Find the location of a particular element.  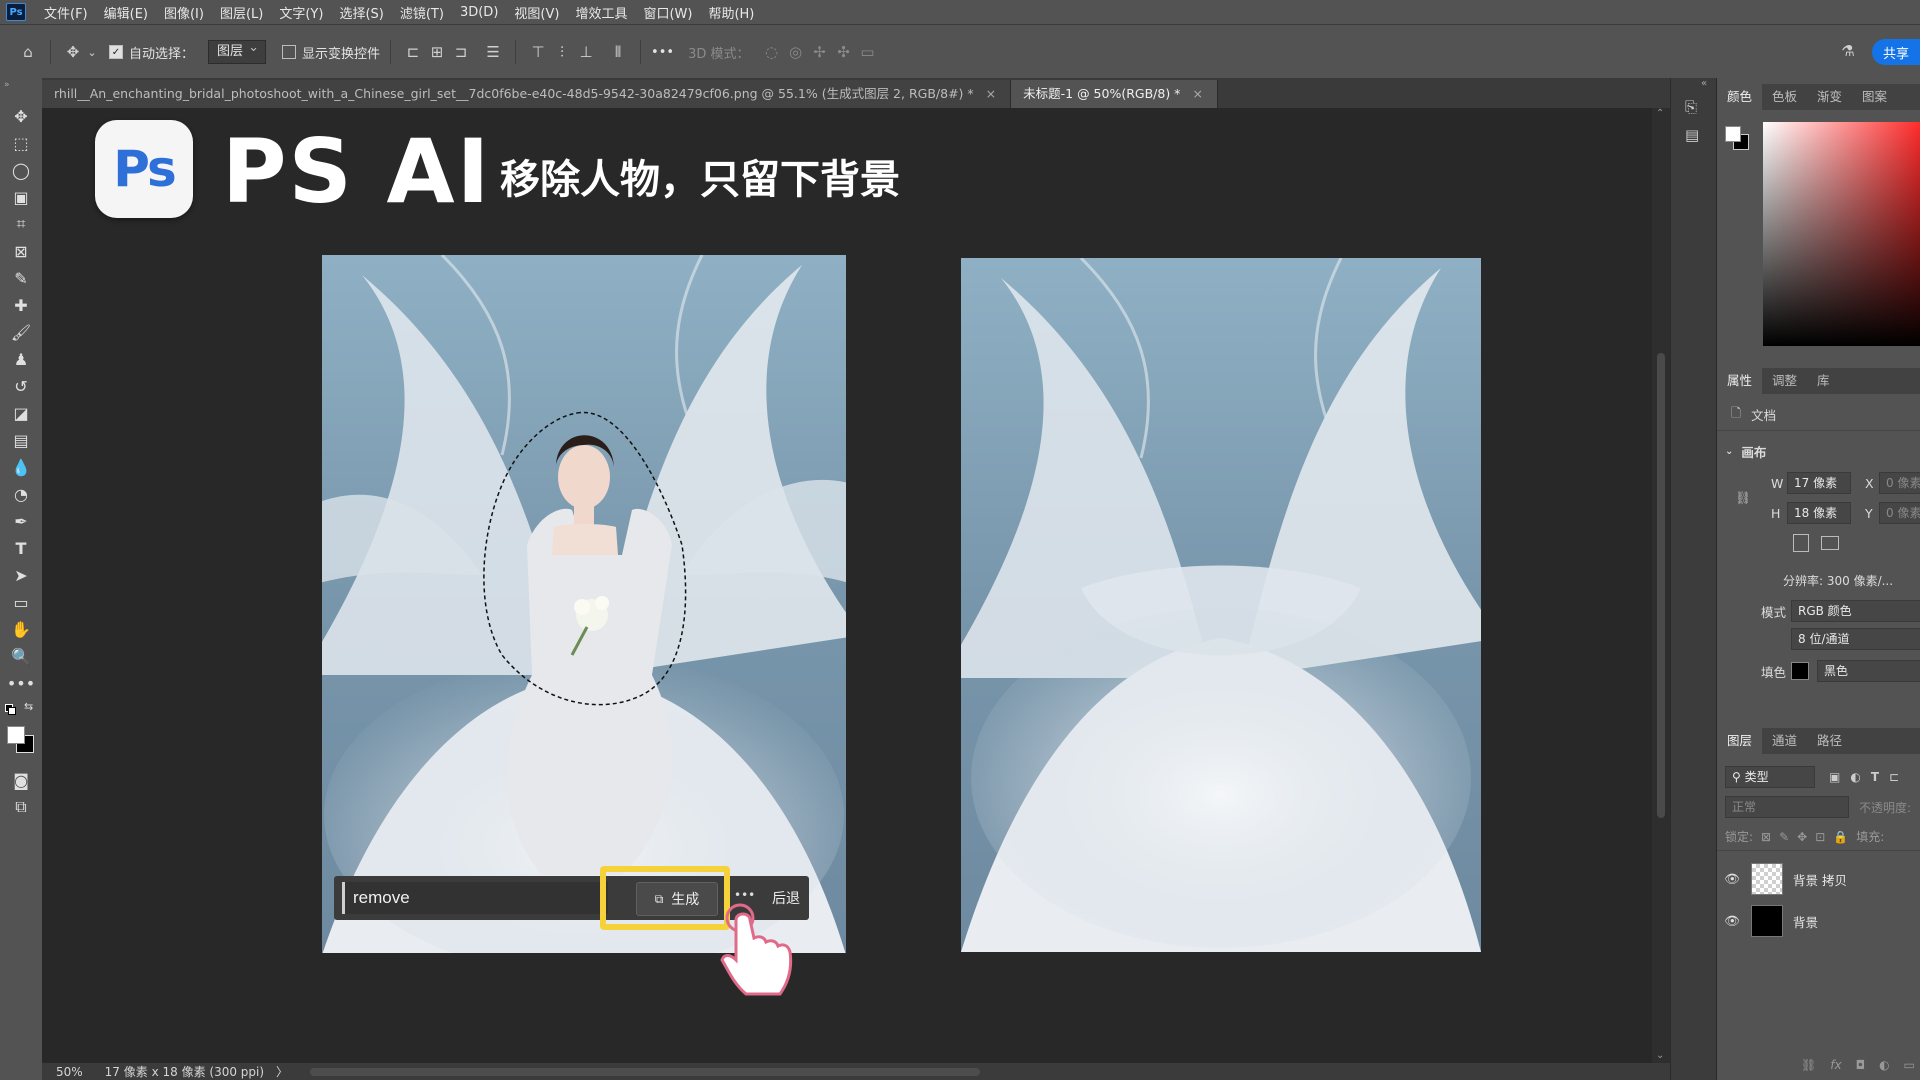

fill-color-swatch is located at coordinates (1800, 671).